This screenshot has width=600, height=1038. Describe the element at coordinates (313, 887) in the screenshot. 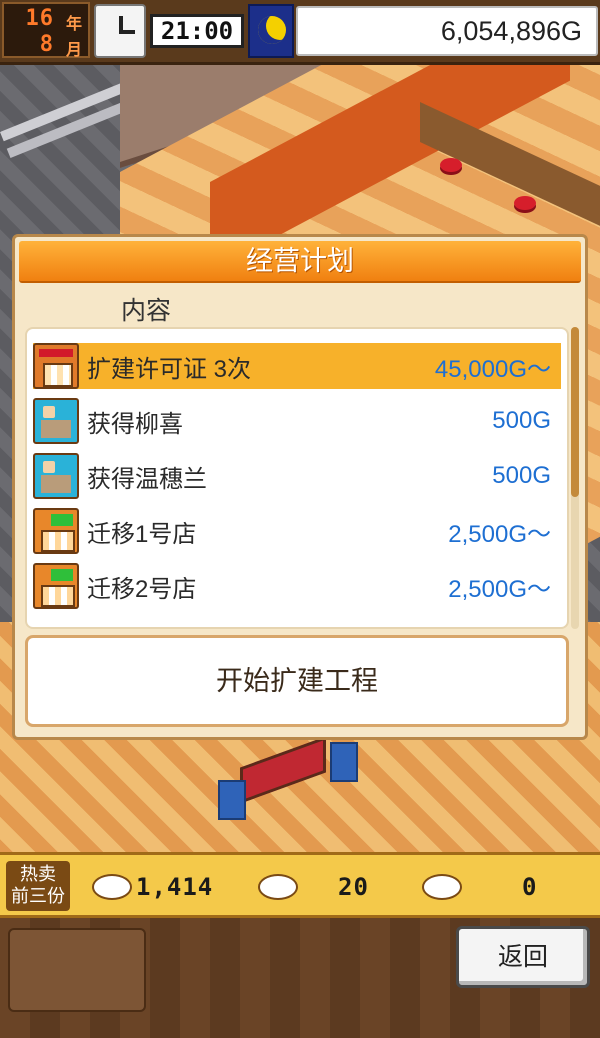

I see `bestseller-item: 20` at that location.